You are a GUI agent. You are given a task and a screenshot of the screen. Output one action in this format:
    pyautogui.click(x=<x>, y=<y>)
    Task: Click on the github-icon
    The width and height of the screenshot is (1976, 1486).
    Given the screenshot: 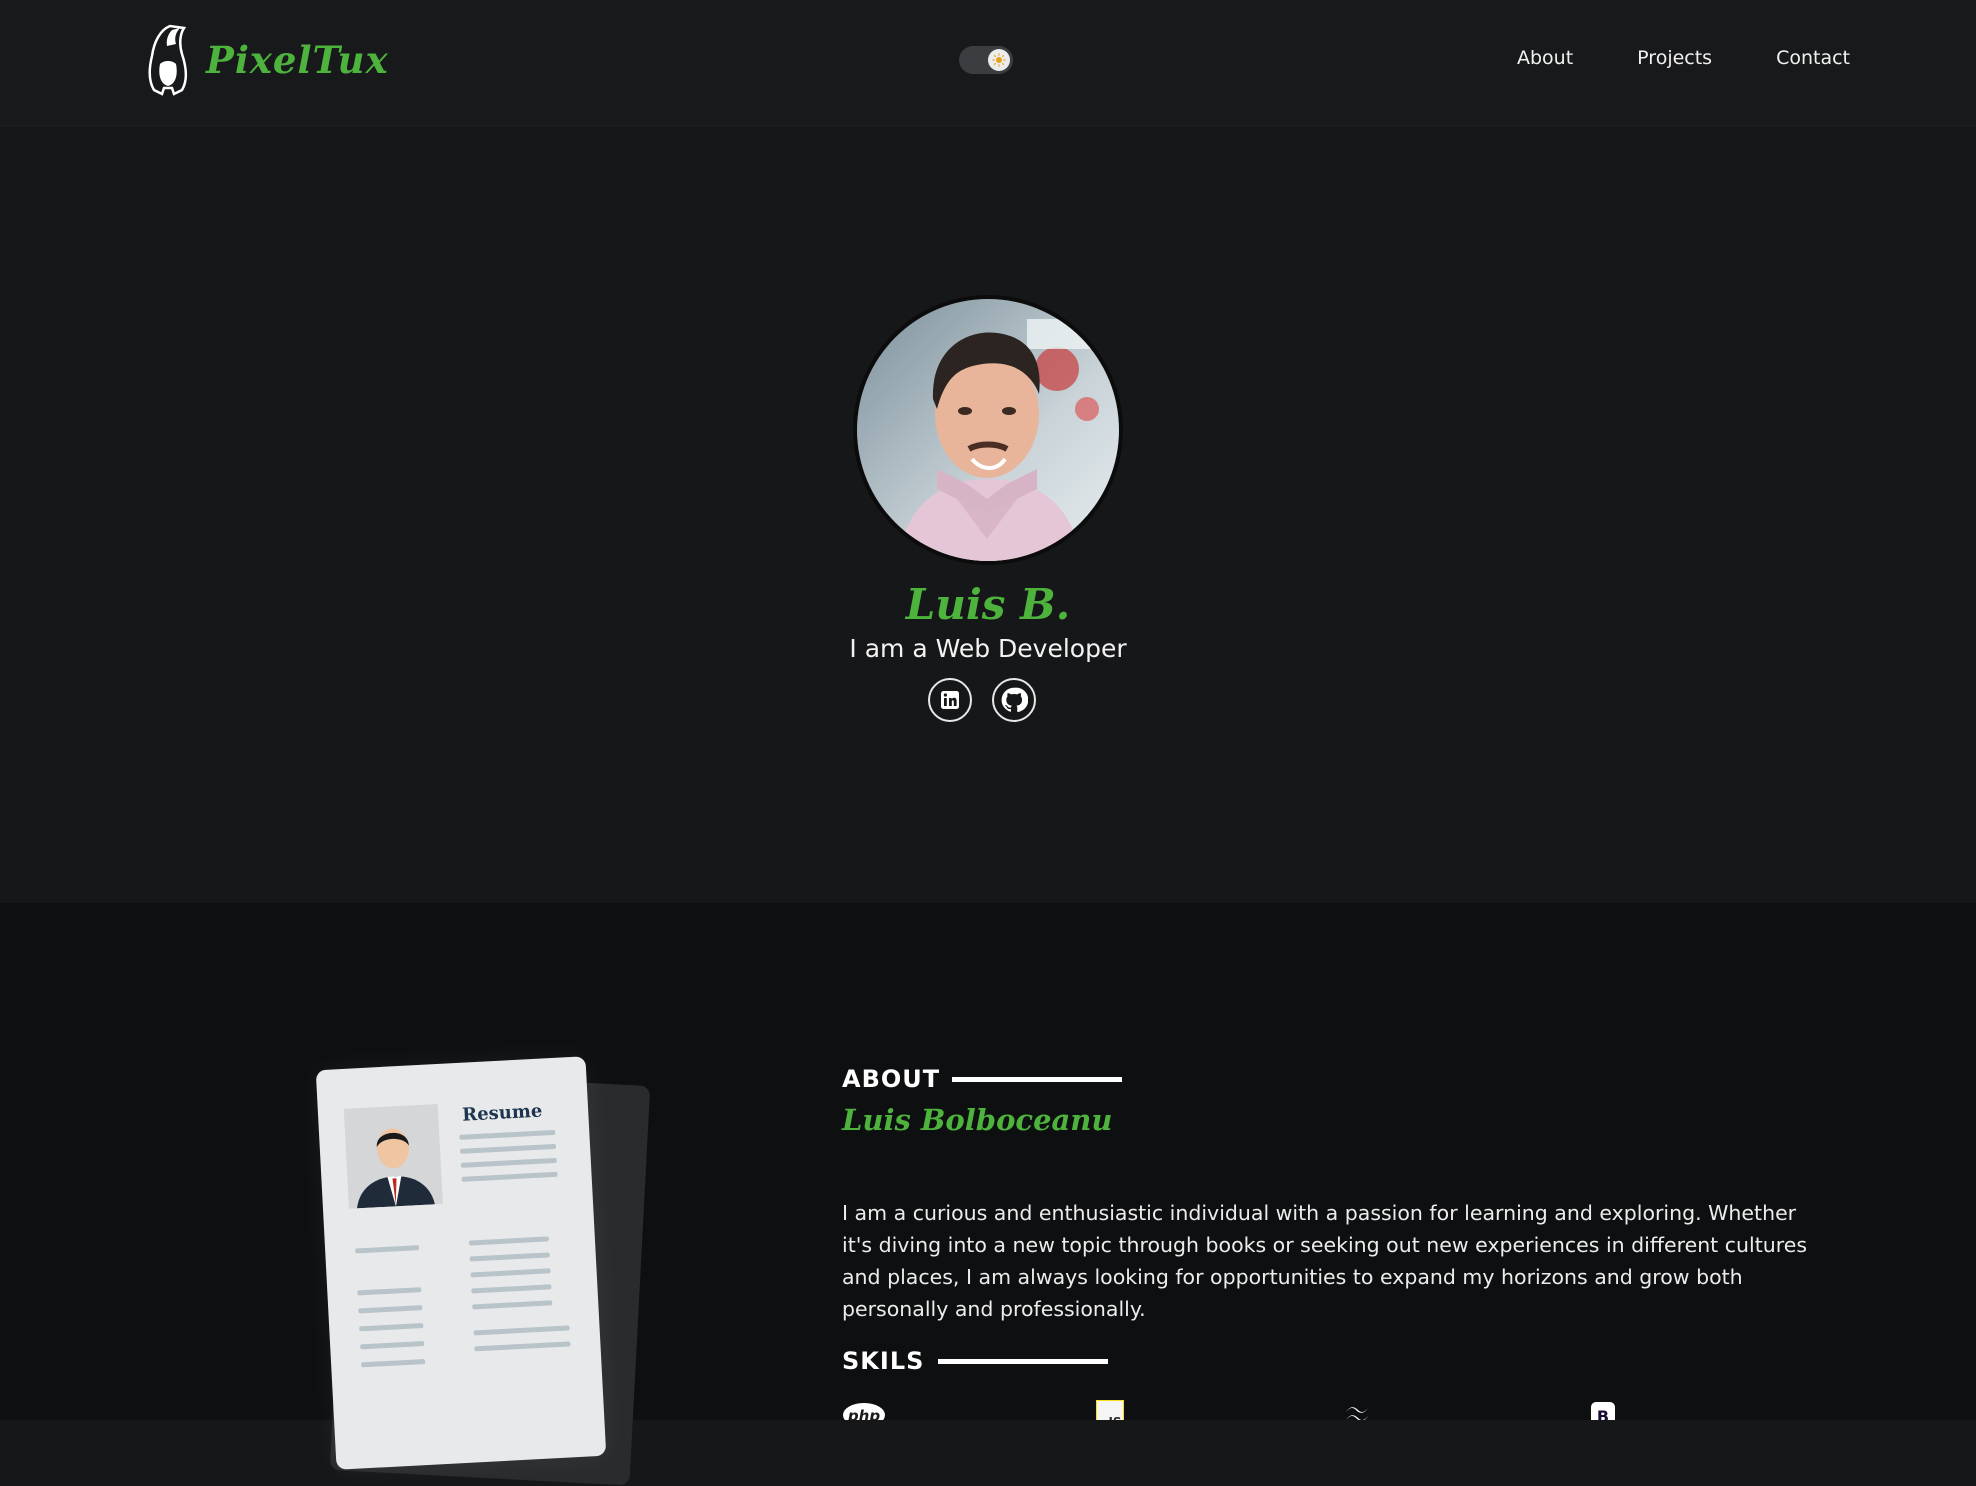 What is the action you would take?
    pyautogui.click(x=1014, y=700)
    